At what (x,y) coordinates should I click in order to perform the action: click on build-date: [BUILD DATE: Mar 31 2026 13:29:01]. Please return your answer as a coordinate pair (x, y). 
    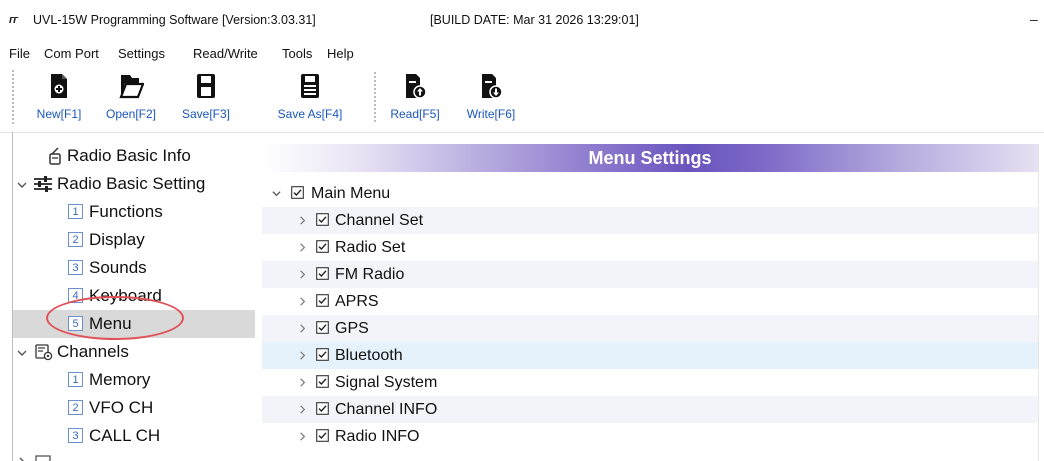
    Looking at the image, I should click on (534, 20).